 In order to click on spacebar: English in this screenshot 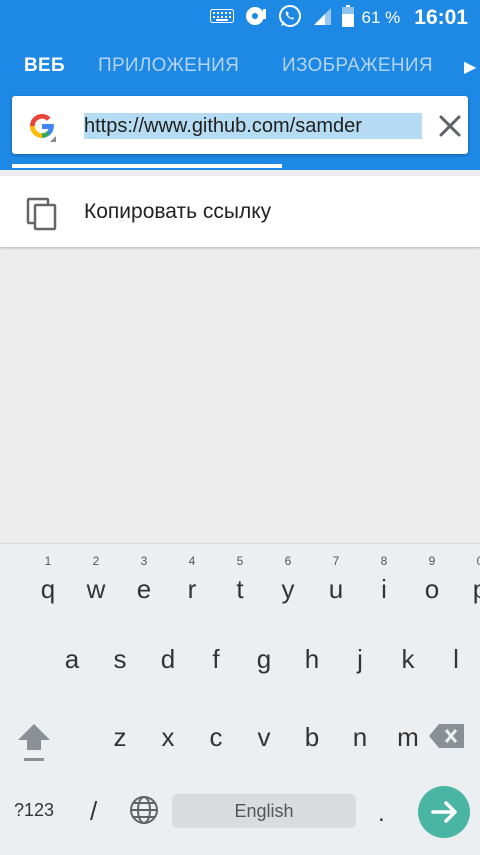, I will do `click(264, 811)`.